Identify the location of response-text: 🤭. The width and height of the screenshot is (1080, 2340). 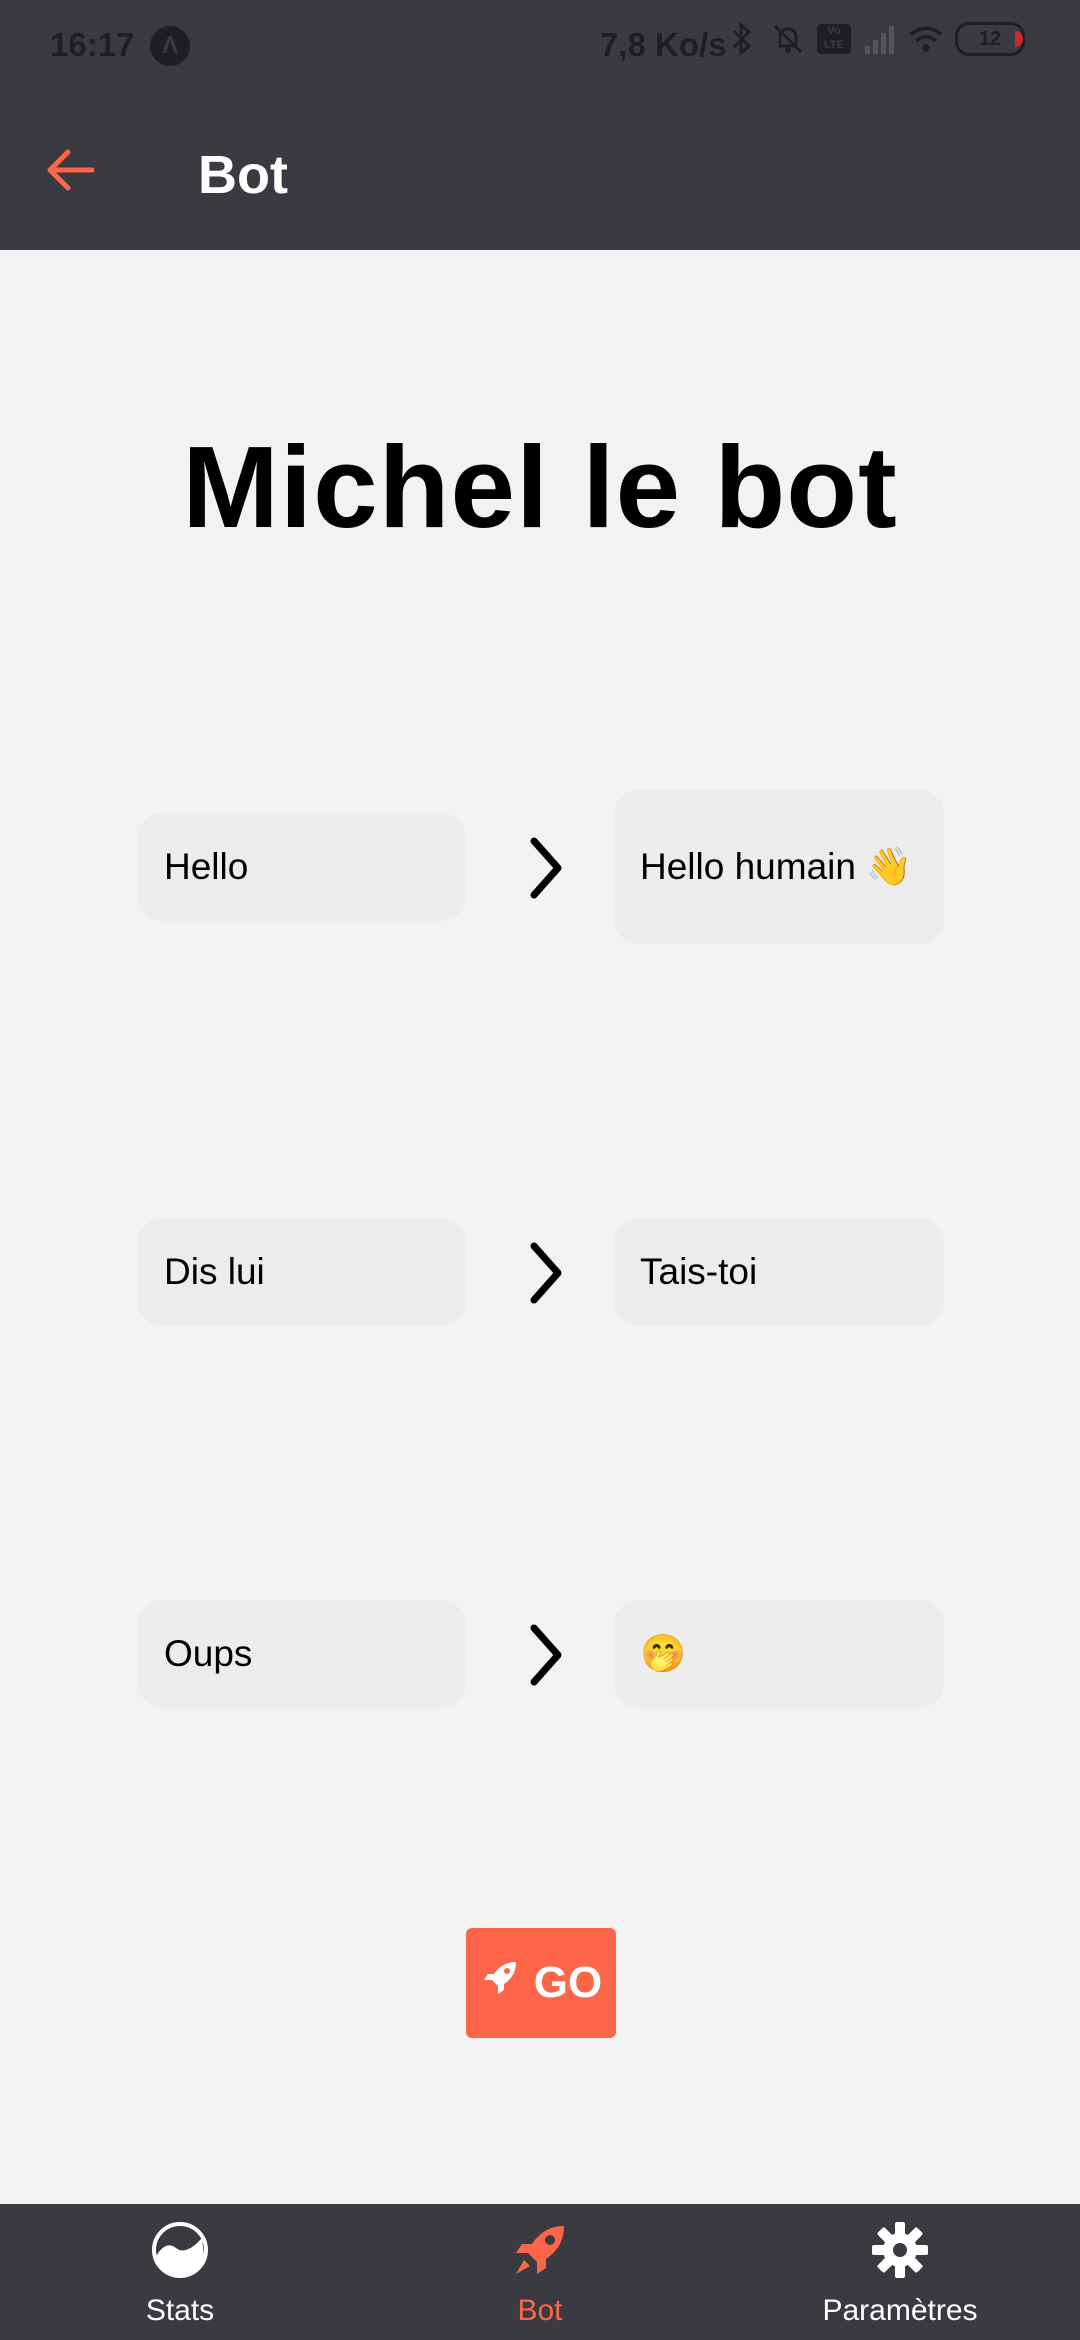
(663, 1653).